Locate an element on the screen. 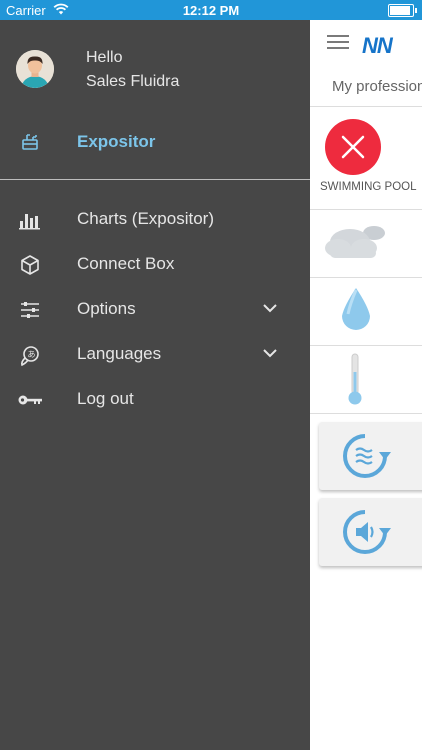 The width and height of the screenshot is (422, 750). language-icon: あ is located at coordinates (30, 355).